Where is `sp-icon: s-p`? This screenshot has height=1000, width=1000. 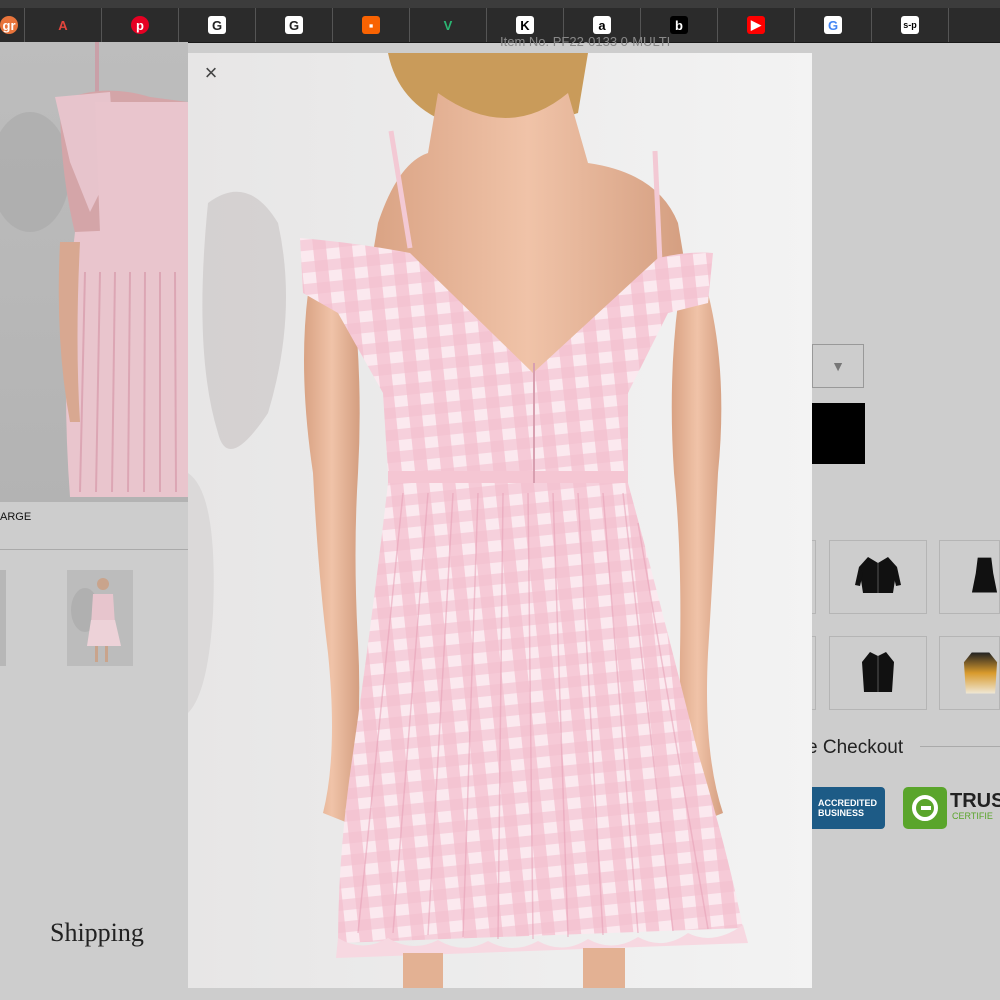 sp-icon: s-p is located at coordinates (910, 25).